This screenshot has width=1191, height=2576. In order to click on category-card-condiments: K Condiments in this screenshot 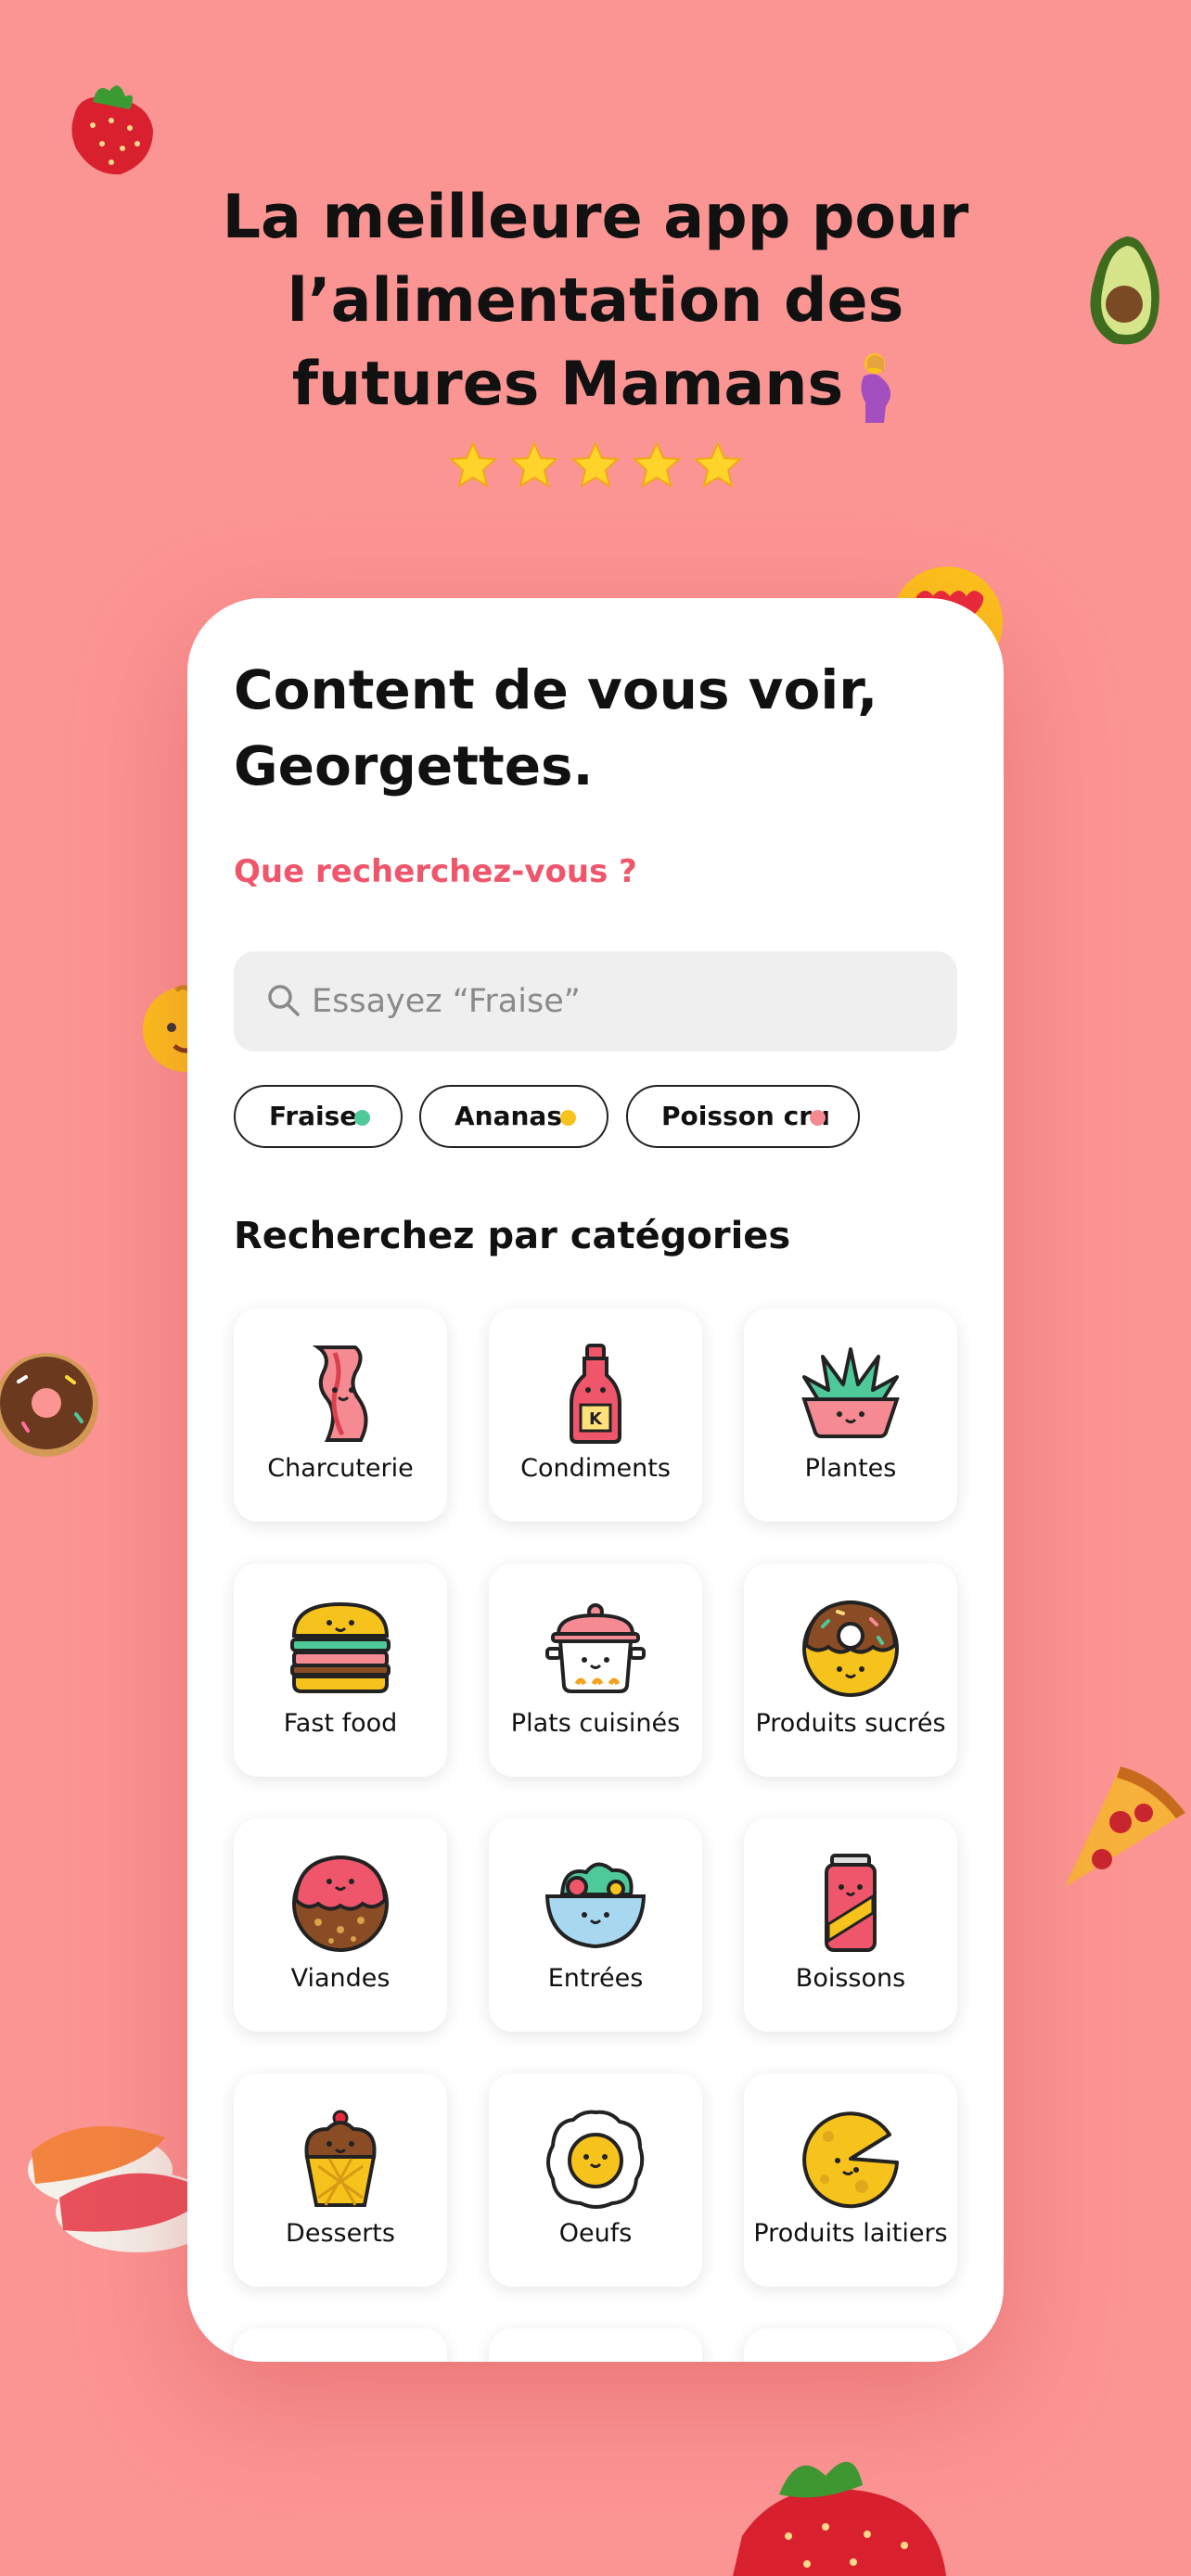, I will do `click(595, 1415)`.